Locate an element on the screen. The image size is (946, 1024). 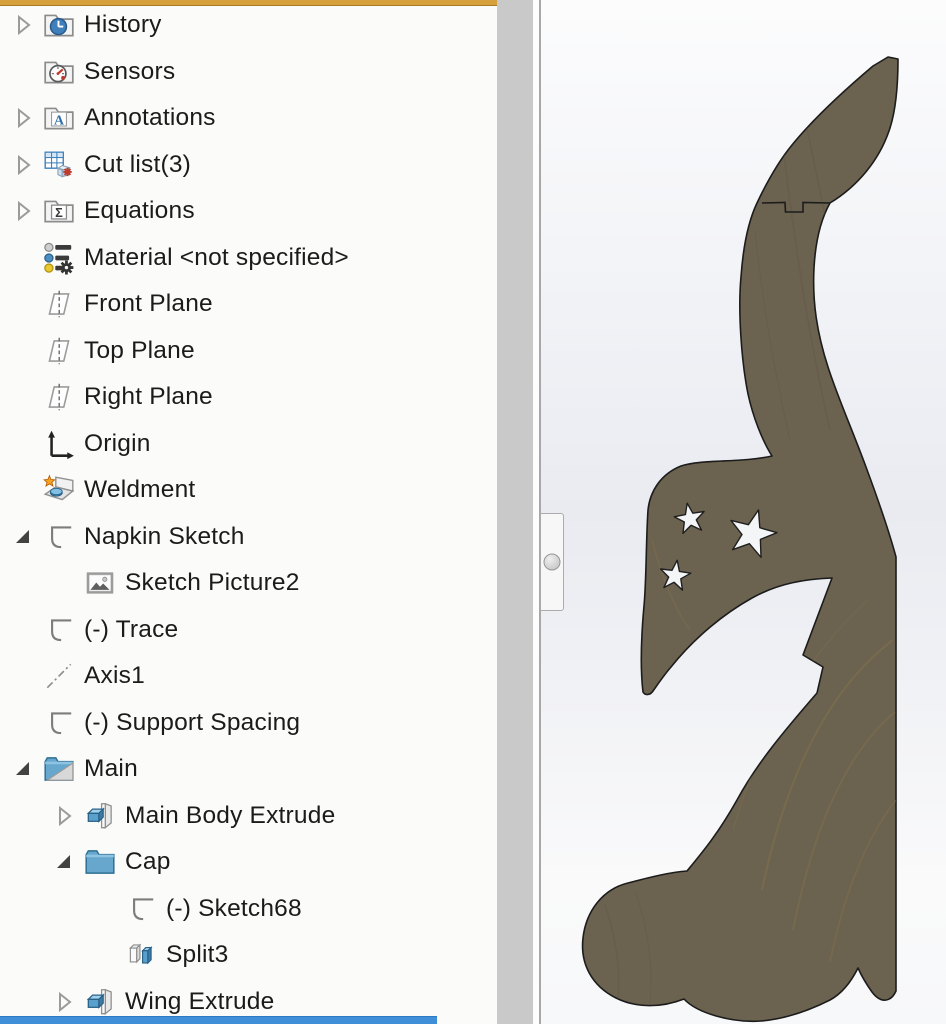
tree-item-napkin-sketch: Napkin Sketch is located at coordinates (252, 537).